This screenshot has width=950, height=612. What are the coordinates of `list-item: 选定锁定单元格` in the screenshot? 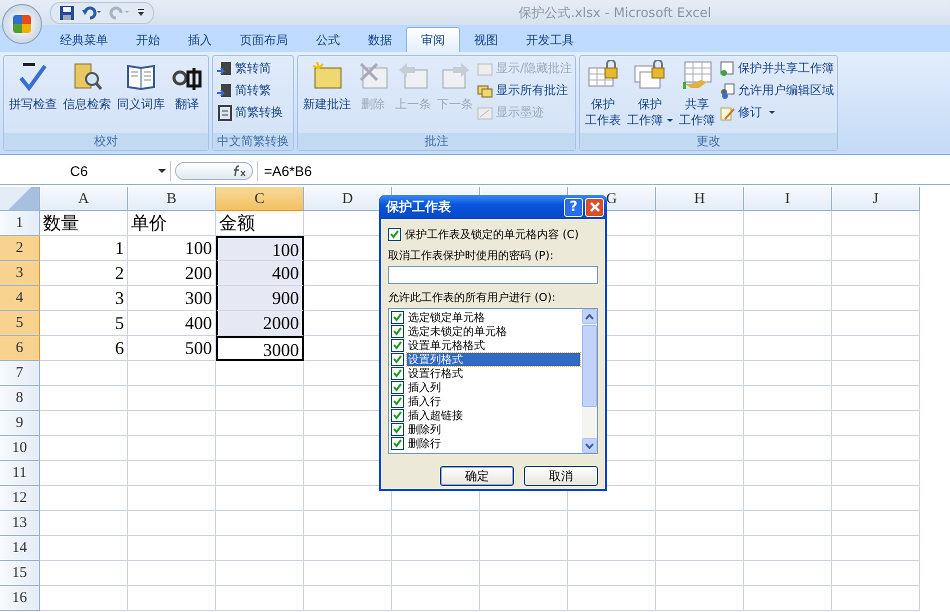 It's located at (446, 317).